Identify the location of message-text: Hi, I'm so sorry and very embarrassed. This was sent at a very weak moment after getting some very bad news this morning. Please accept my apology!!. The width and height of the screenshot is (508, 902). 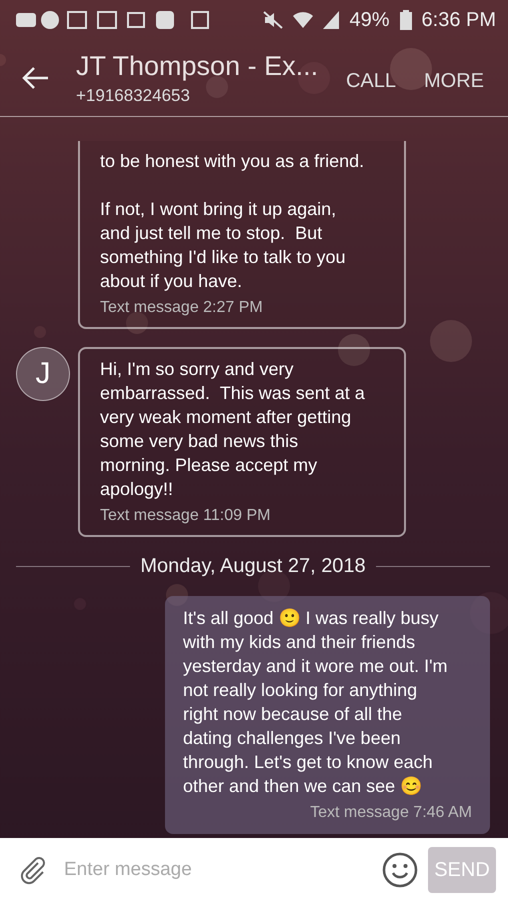
(233, 429).